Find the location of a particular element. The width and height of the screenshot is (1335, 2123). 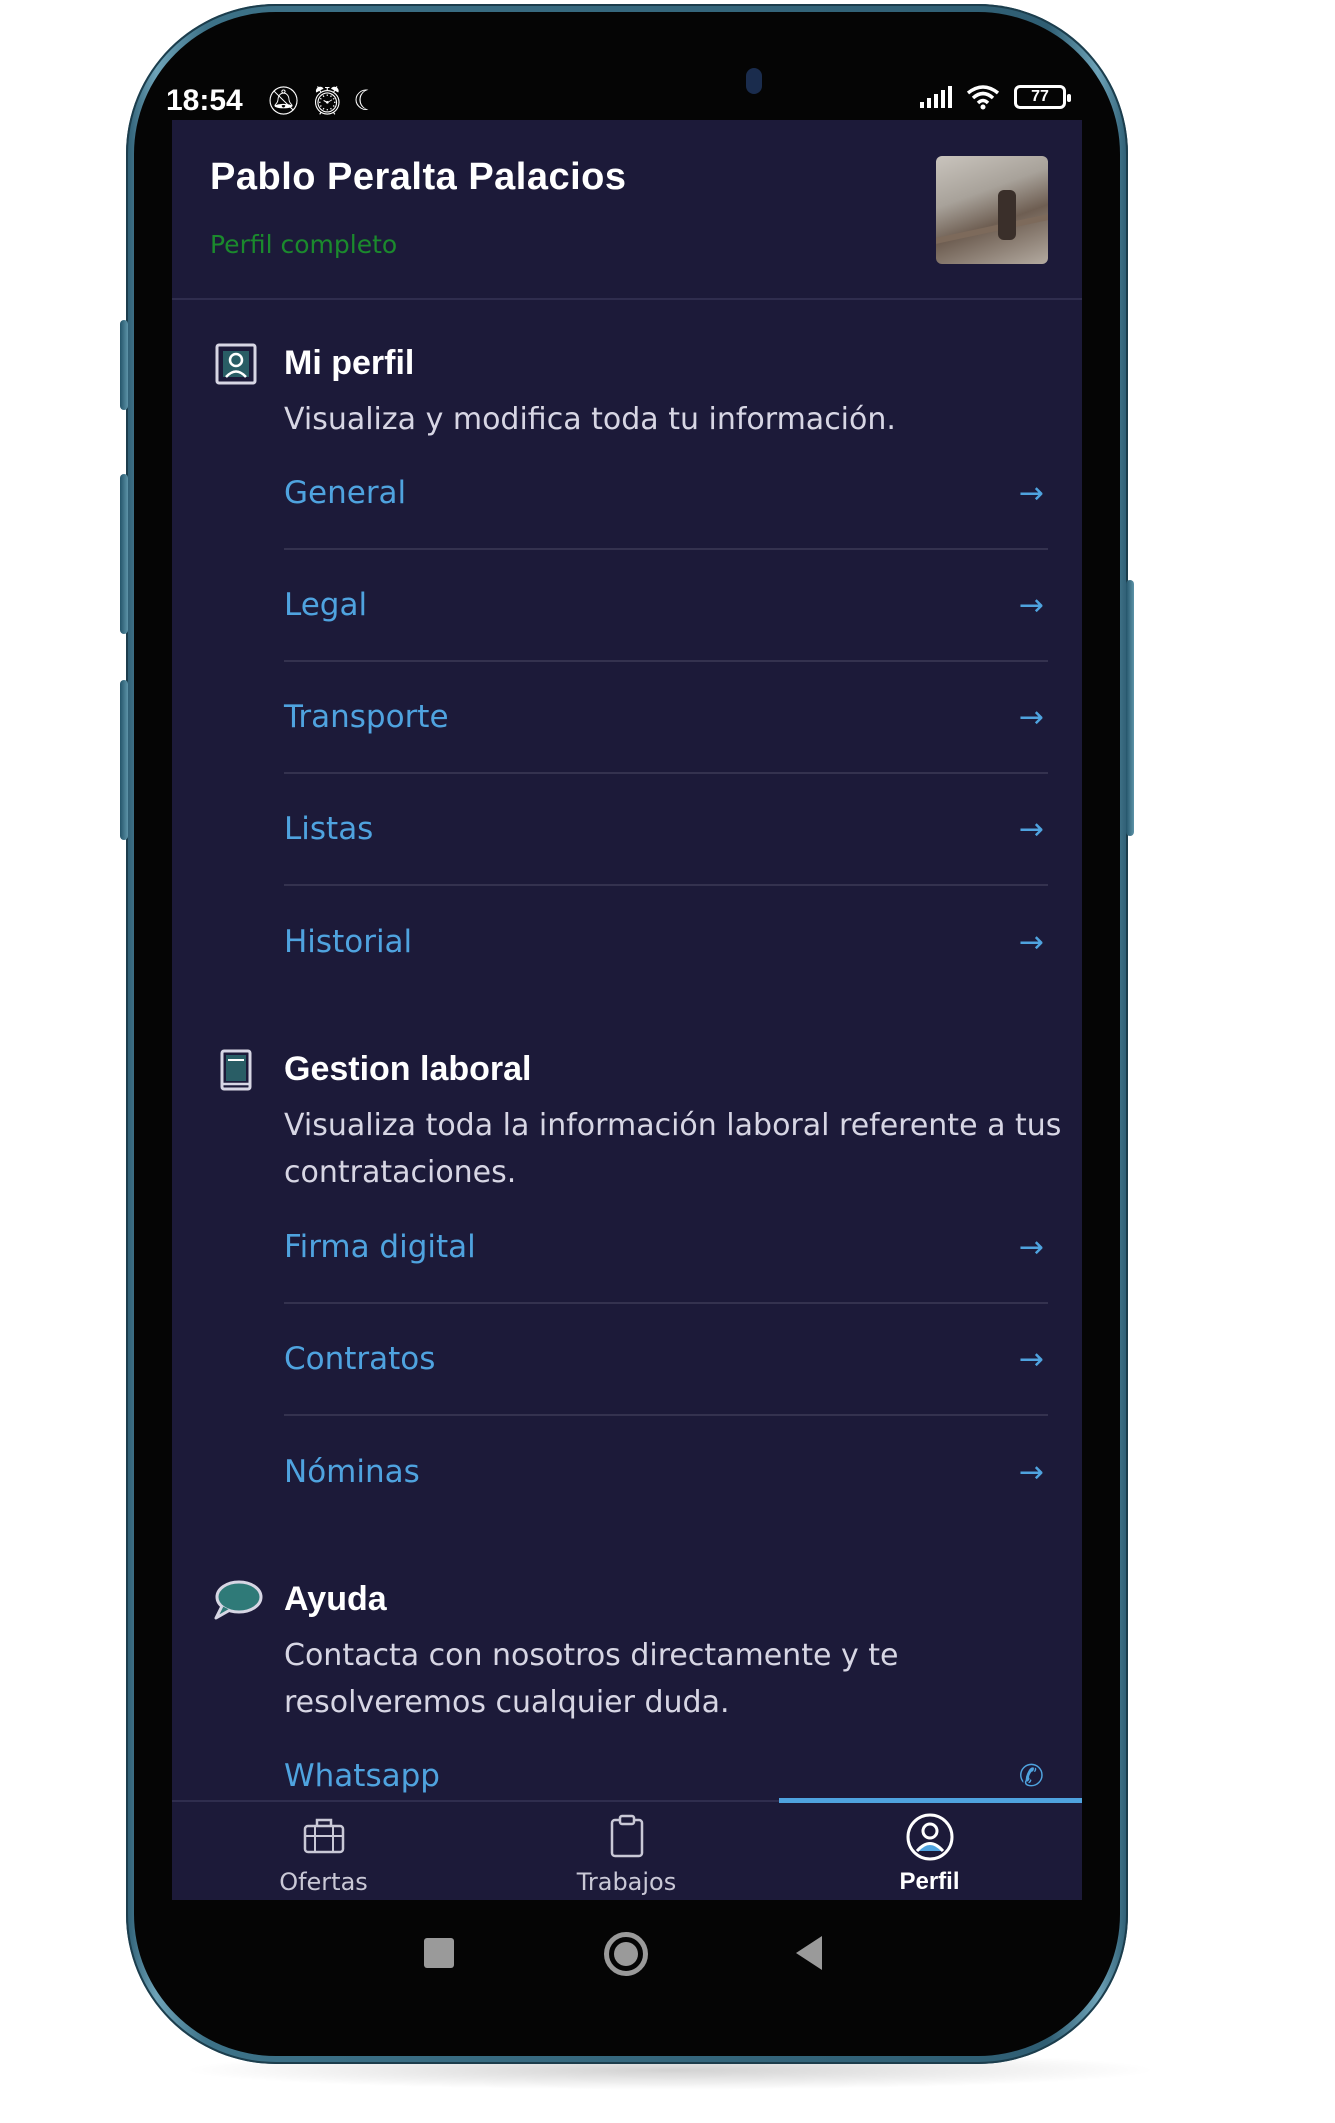

link-label: Listas is located at coordinates (329, 829).